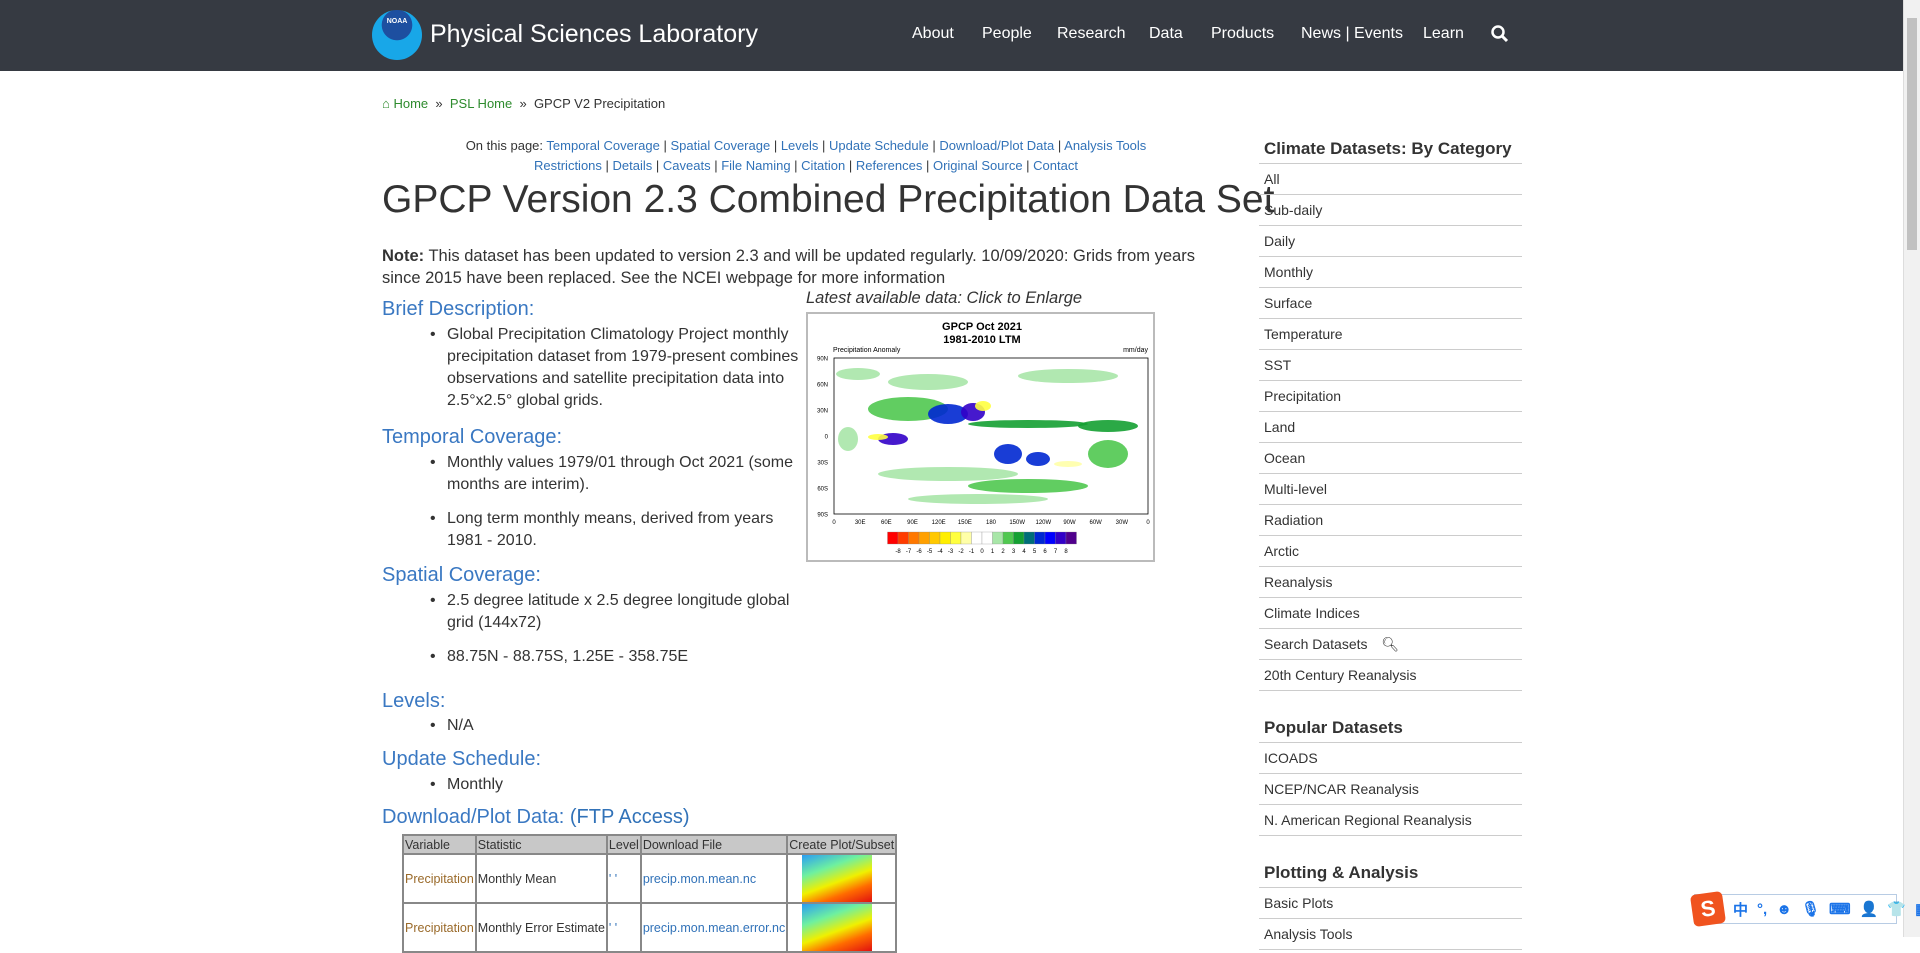 Image resolution: width=1920 pixels, height=953 pixels. I want to click on jump-link: Levels, so click(800, 145).